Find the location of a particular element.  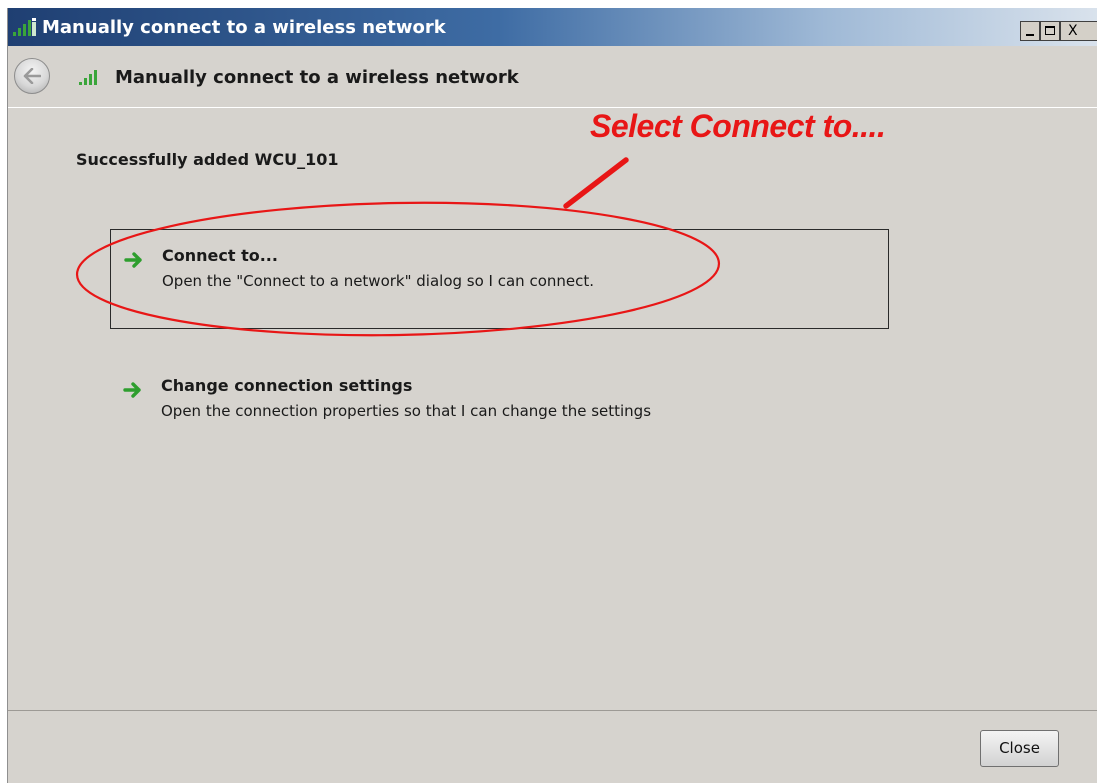

close-button: Close is located at coordinates (1019, 748).